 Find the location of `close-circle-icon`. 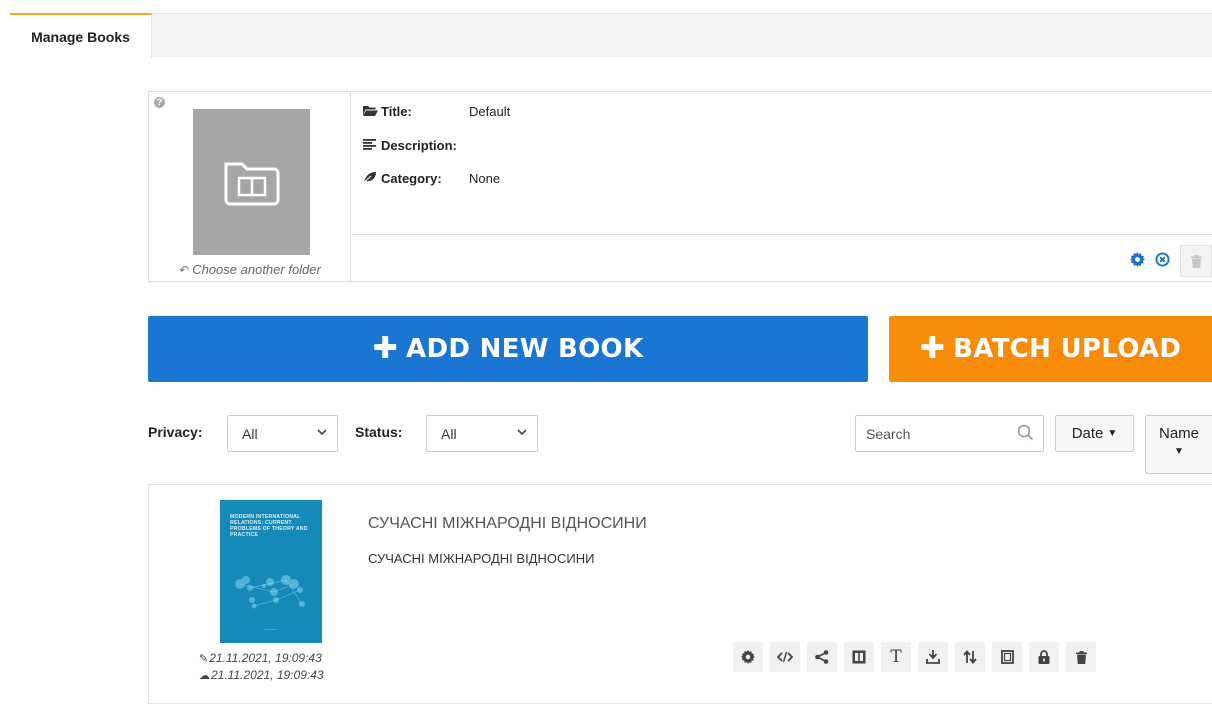

close-circle-icon is located at coordinates (1162, 261).